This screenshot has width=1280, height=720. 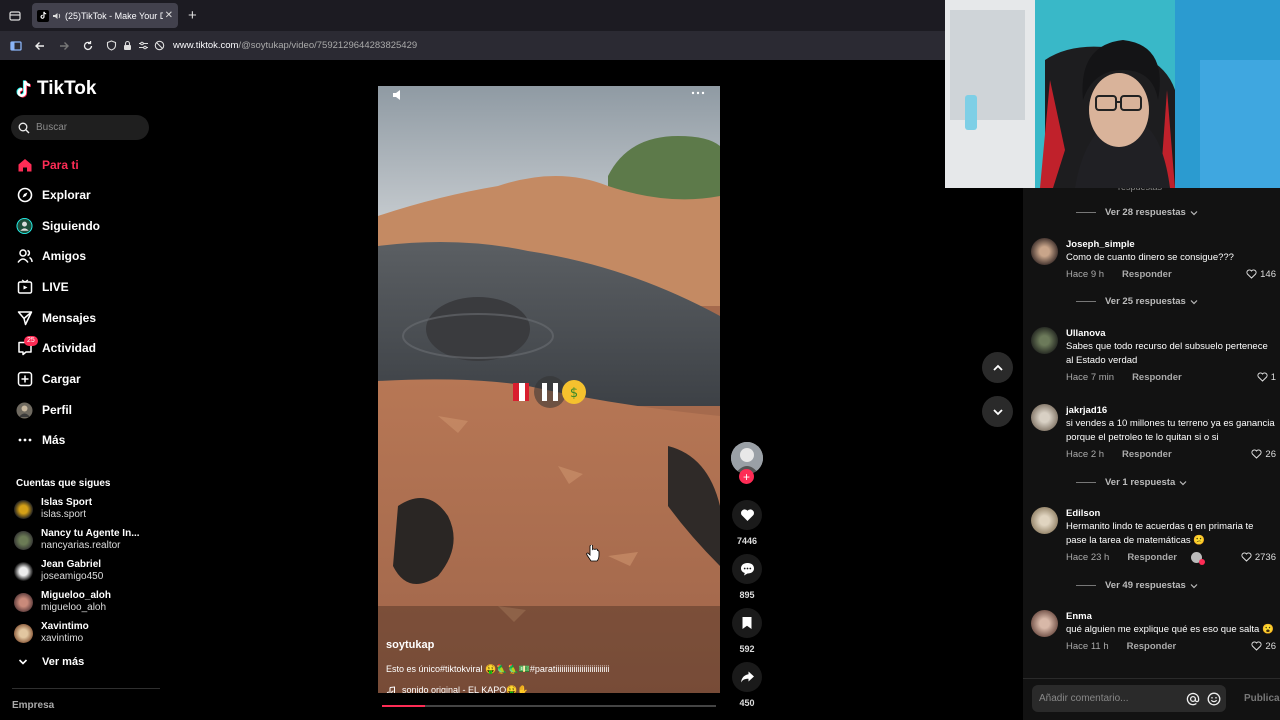 What do you see at coordinates (72, 576) in the screenshot?
I see `following-handle: joseamigo450` at bounding box center [72, 576].